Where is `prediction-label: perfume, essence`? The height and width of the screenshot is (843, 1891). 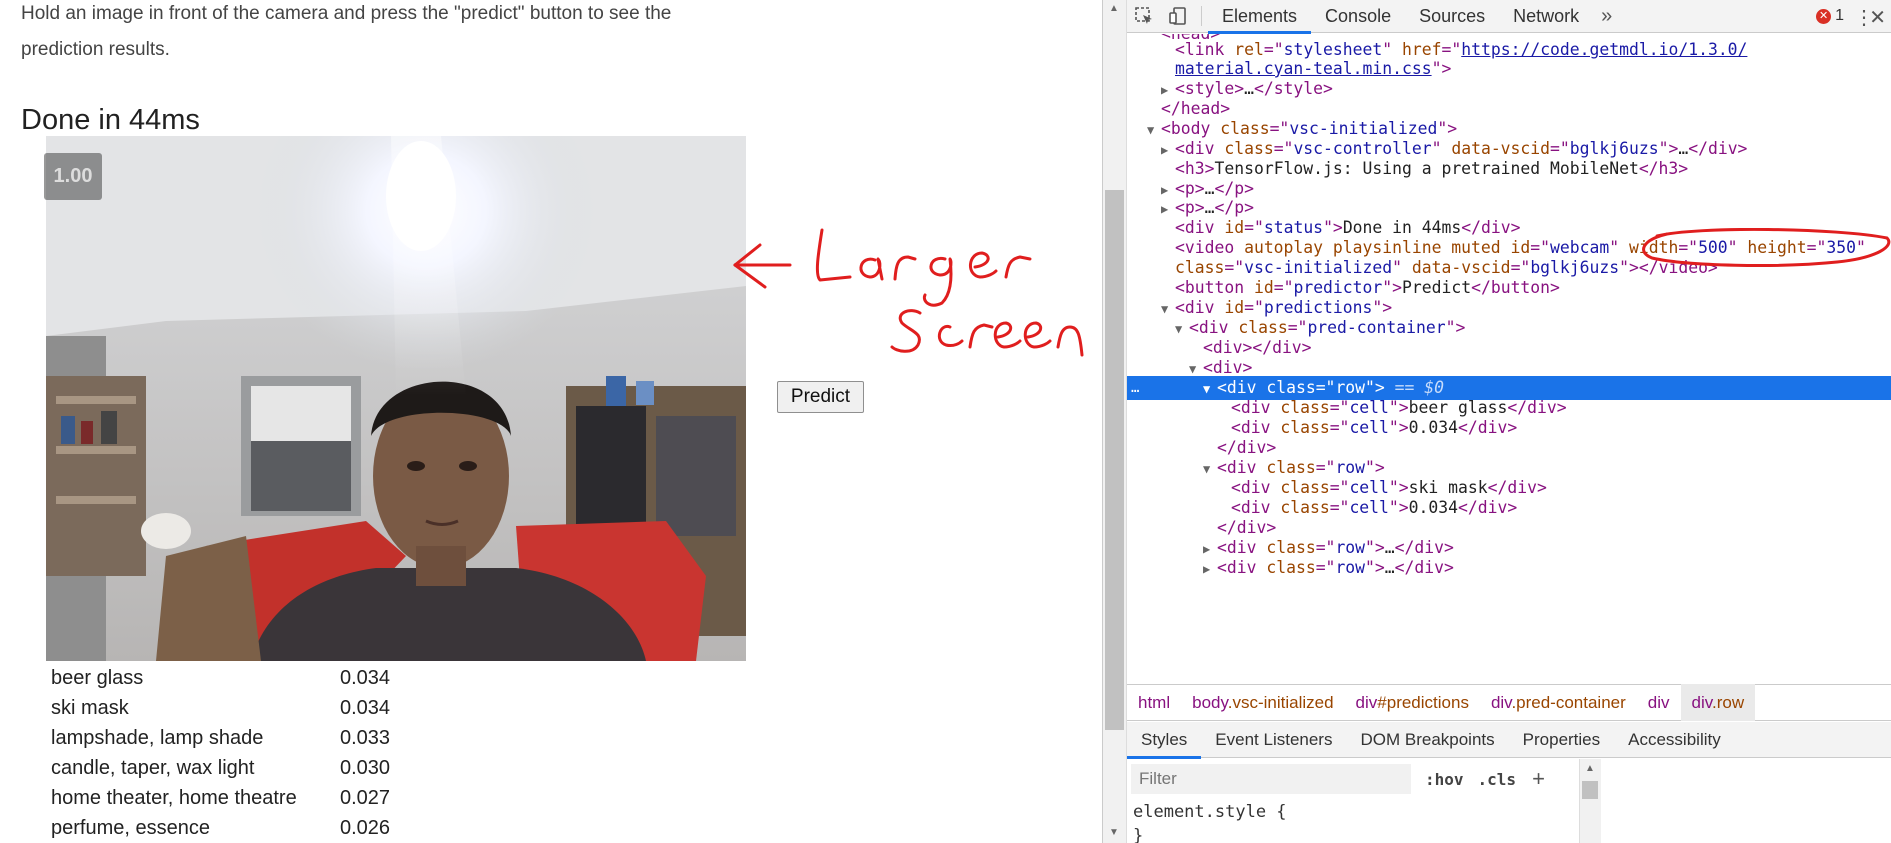
prediction-label: perfume, essence is located at coordinates (130, 828).